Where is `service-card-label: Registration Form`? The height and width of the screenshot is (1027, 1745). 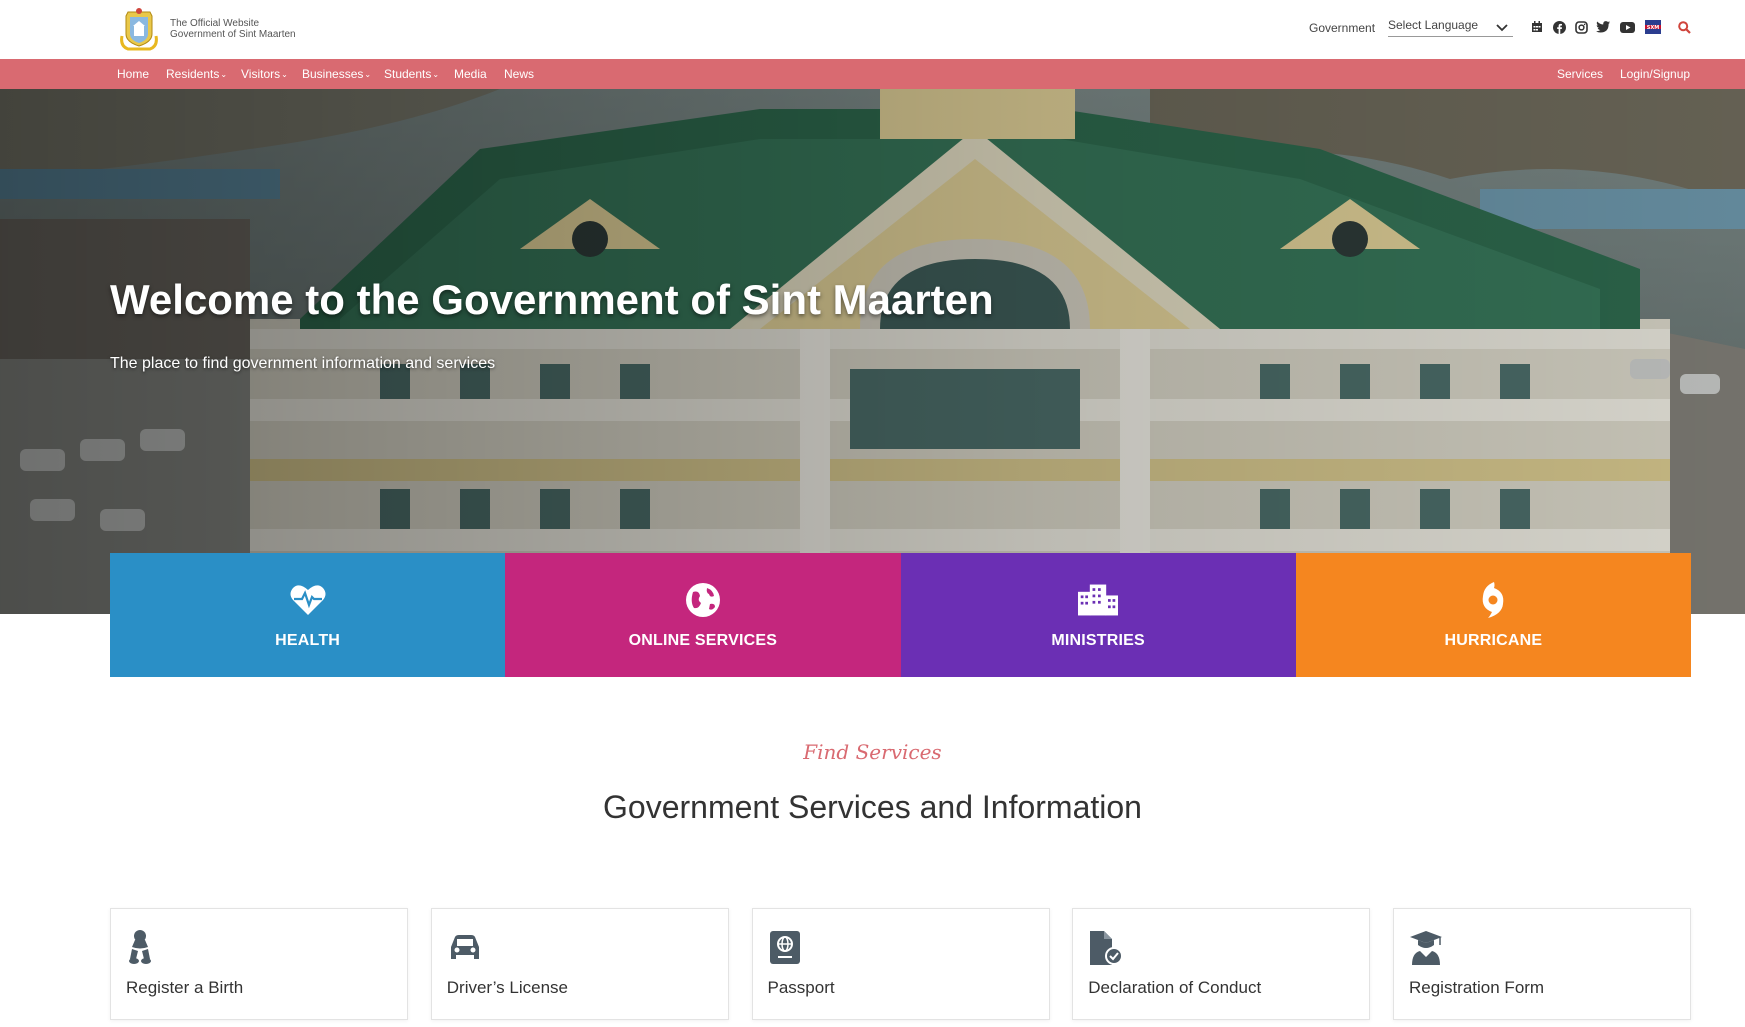 service-card-label: Registration Form is located at coordinates (1477, 987).